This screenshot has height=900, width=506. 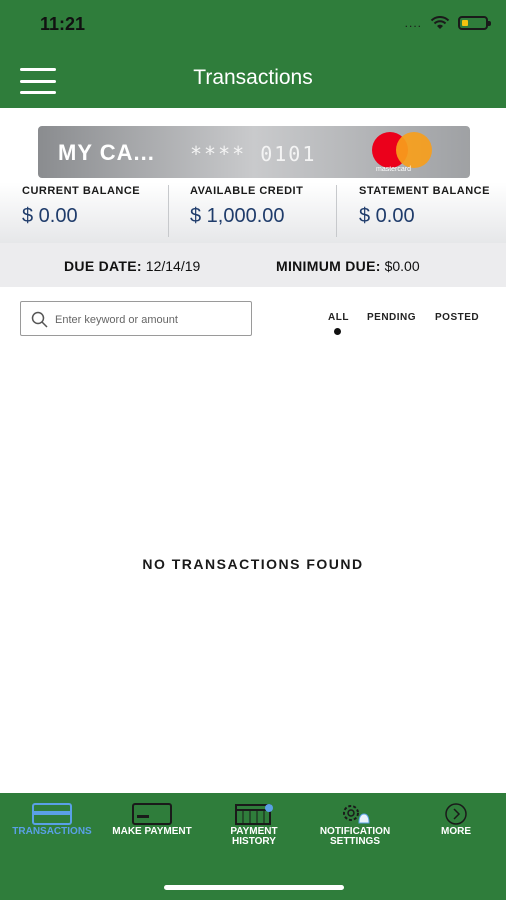 What do you see at coordinates (247, 191) in the screenshot?
I see `available-credit-label: AVAILABLE CREDIT` at bounding box center [247, 191].